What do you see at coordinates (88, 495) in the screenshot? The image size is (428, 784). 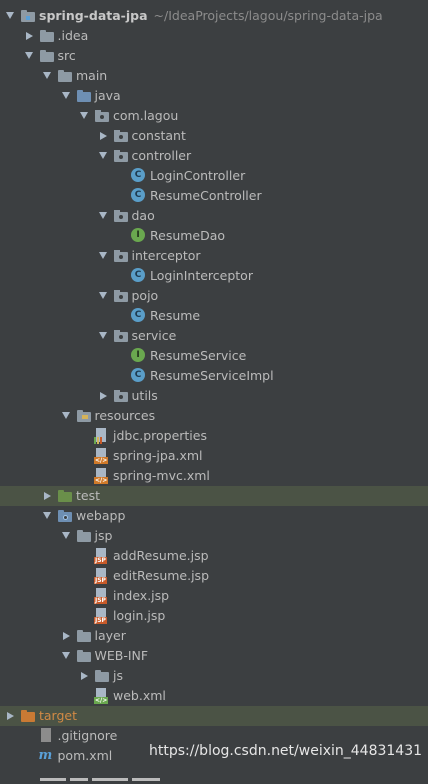 I see `tree-item-label: test` at bounding box center [88, 495].